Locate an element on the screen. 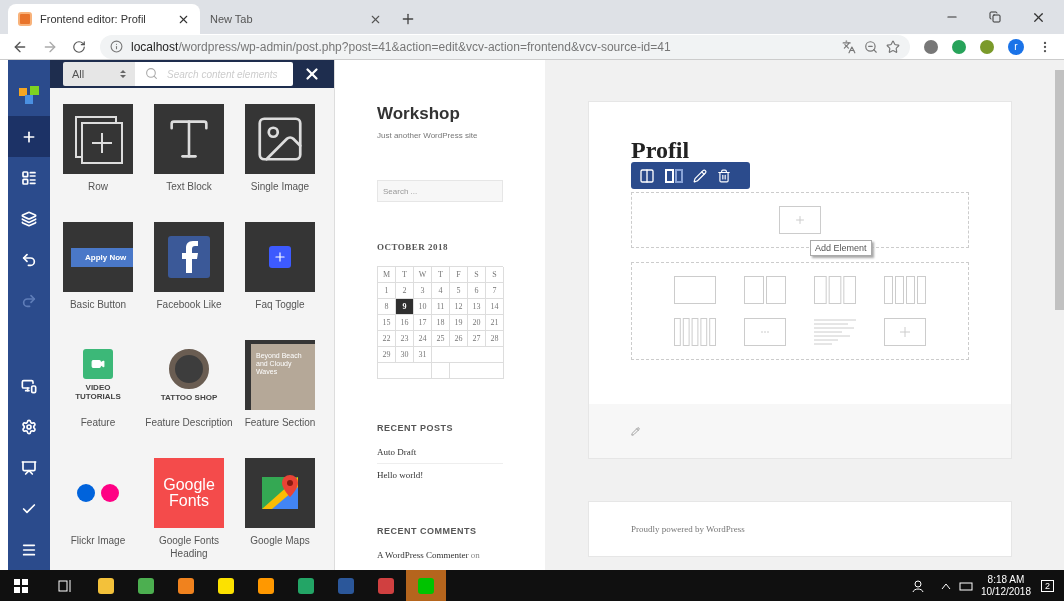 This screenshot has height=601, width=1064. calendar-day: 28 is located at coordinates (495, 339).